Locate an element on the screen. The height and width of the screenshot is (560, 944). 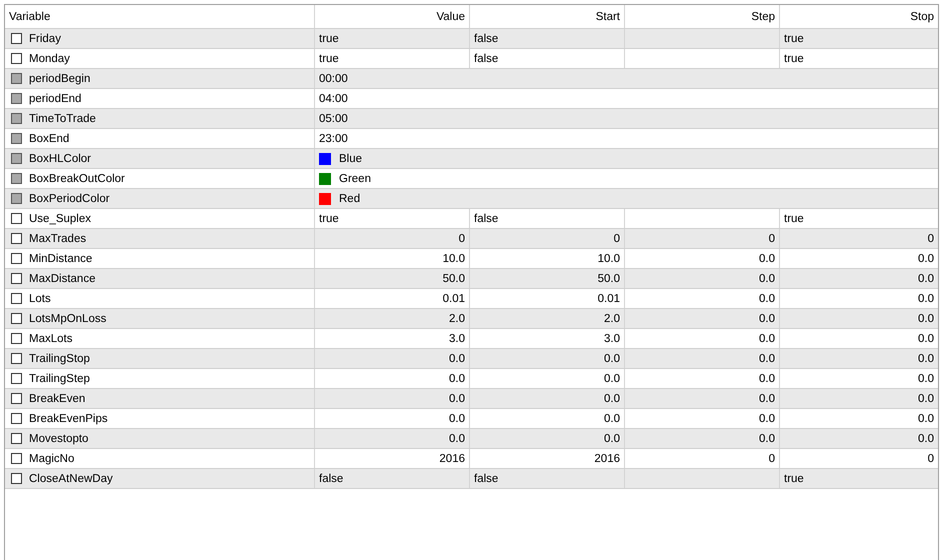
variable-name: Movestopto is located at coordinates (58, 438).